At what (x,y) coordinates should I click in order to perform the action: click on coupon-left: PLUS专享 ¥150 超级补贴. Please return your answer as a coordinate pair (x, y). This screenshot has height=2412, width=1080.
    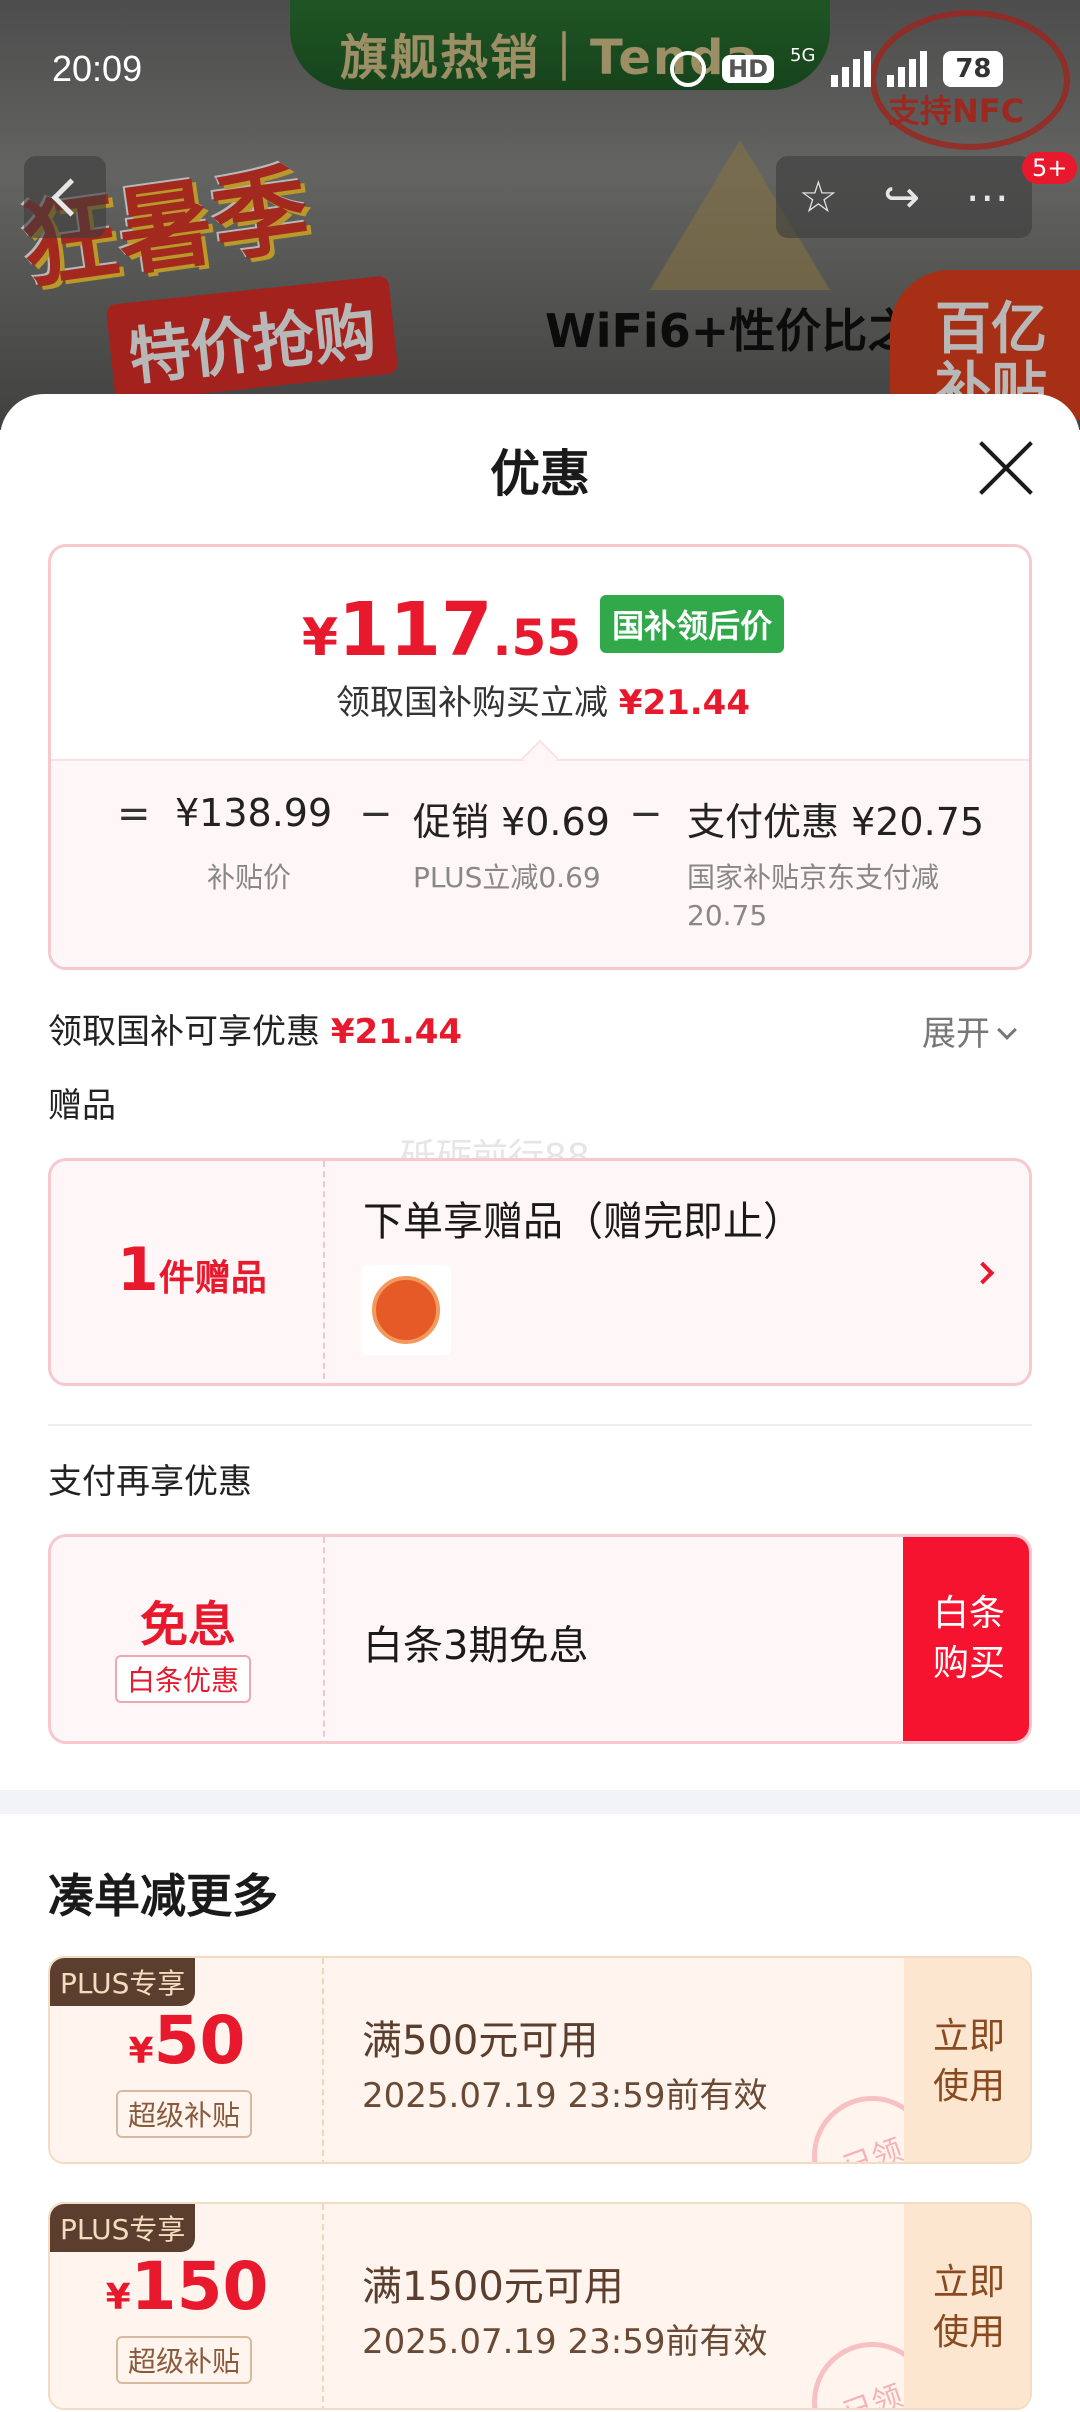
    Looking at the image, I should click on (187, 2306).